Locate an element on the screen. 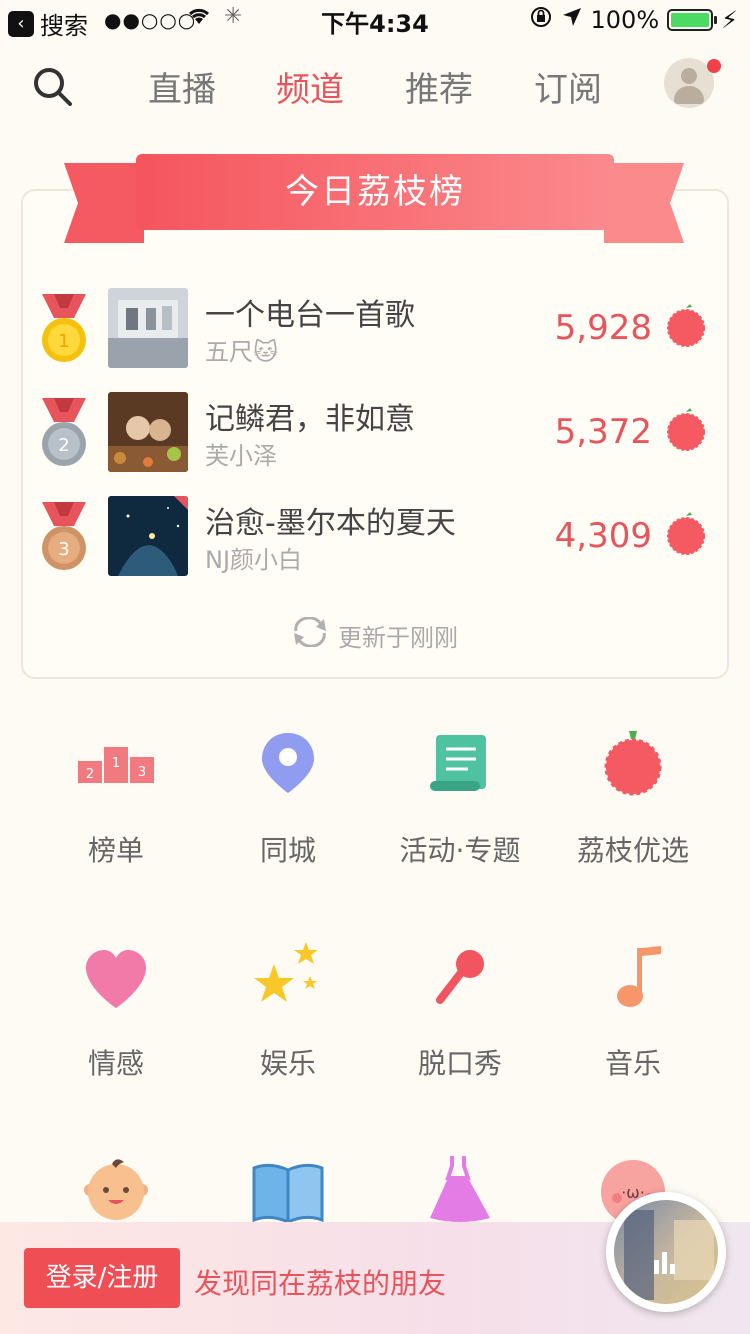 This screenshot has height=1334, width=750. tab-live: 直播 is located at coordinates (182, 86).